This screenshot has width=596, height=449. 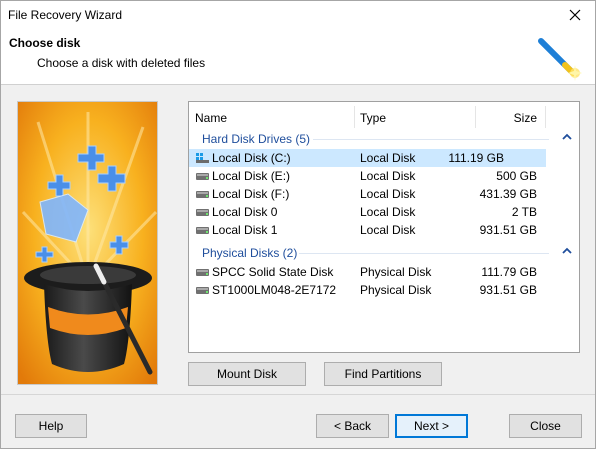 I want to click on disk-row-local-disk-1: Local Disk 1 Local Disk 931.51 GB, so click(x=384, y=230).